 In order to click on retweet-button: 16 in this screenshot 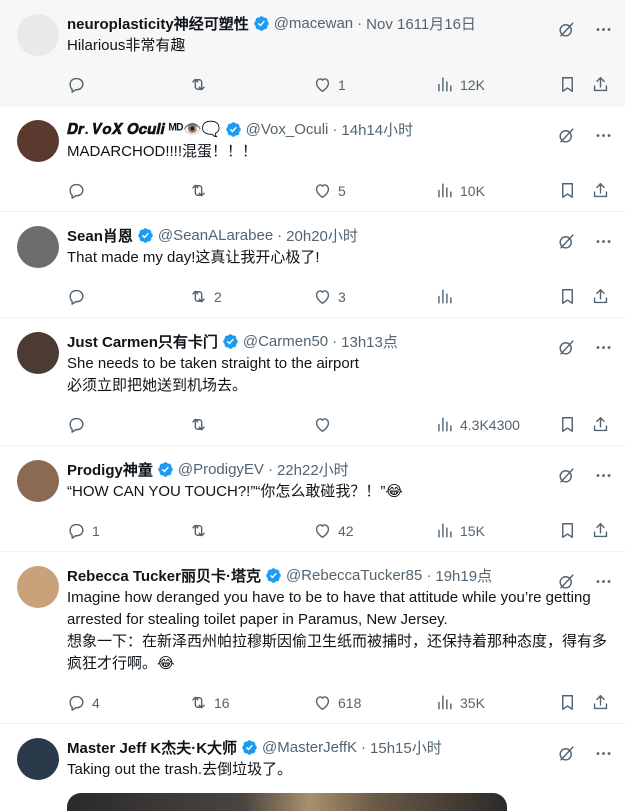, I will do `click(209, 702)`.